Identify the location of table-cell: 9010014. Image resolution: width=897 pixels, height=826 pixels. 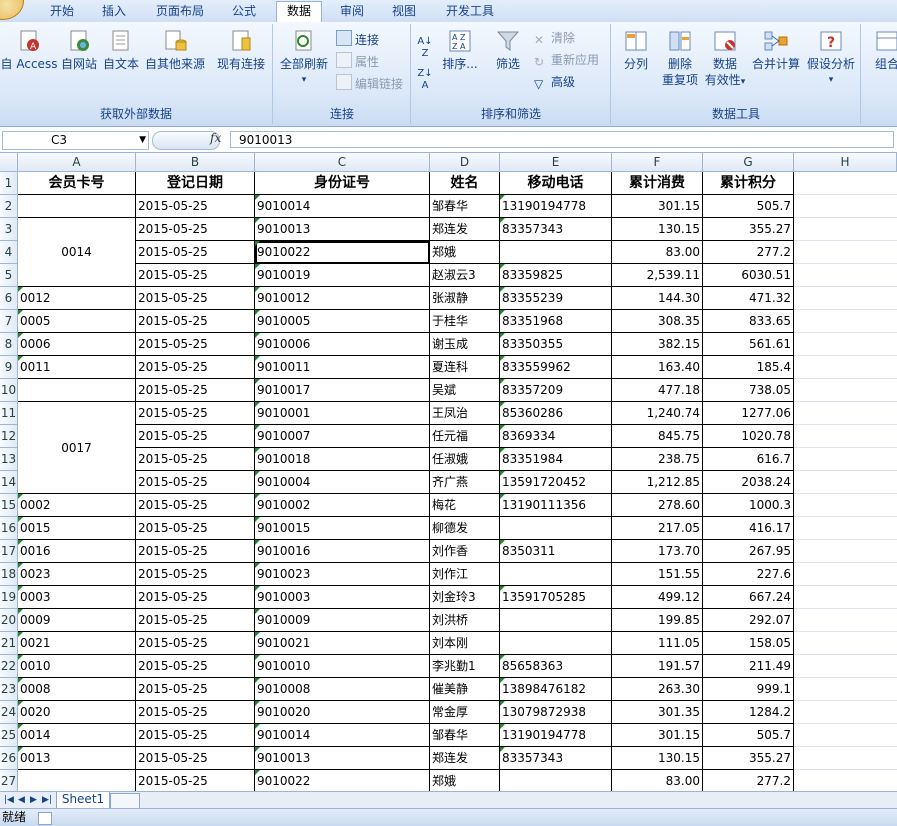
(342, 735).